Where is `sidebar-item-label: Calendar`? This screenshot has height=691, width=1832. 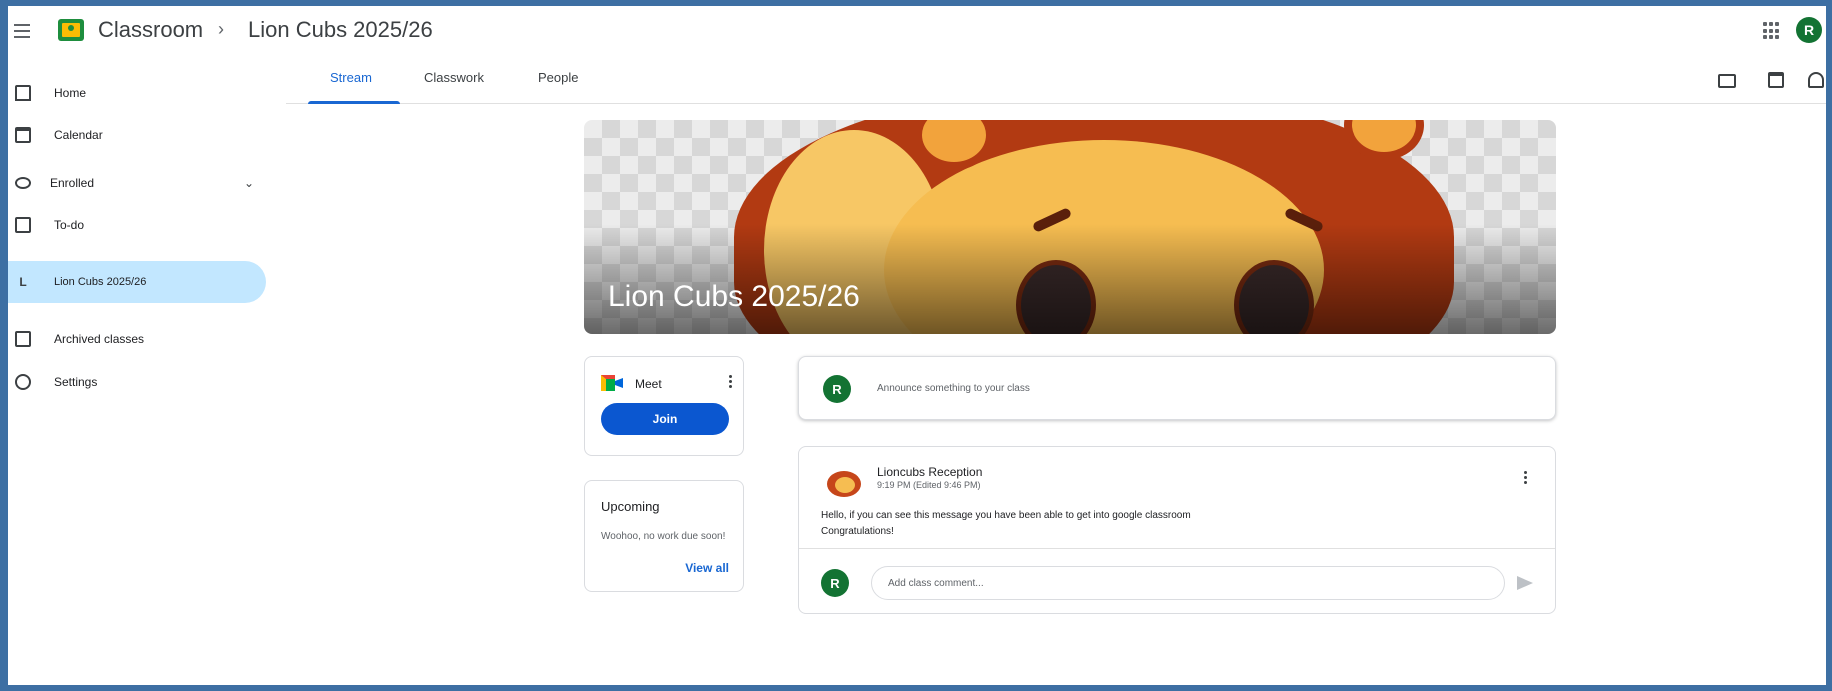 sidebar-item-label: Calendar is located at coordinates (78, 135).